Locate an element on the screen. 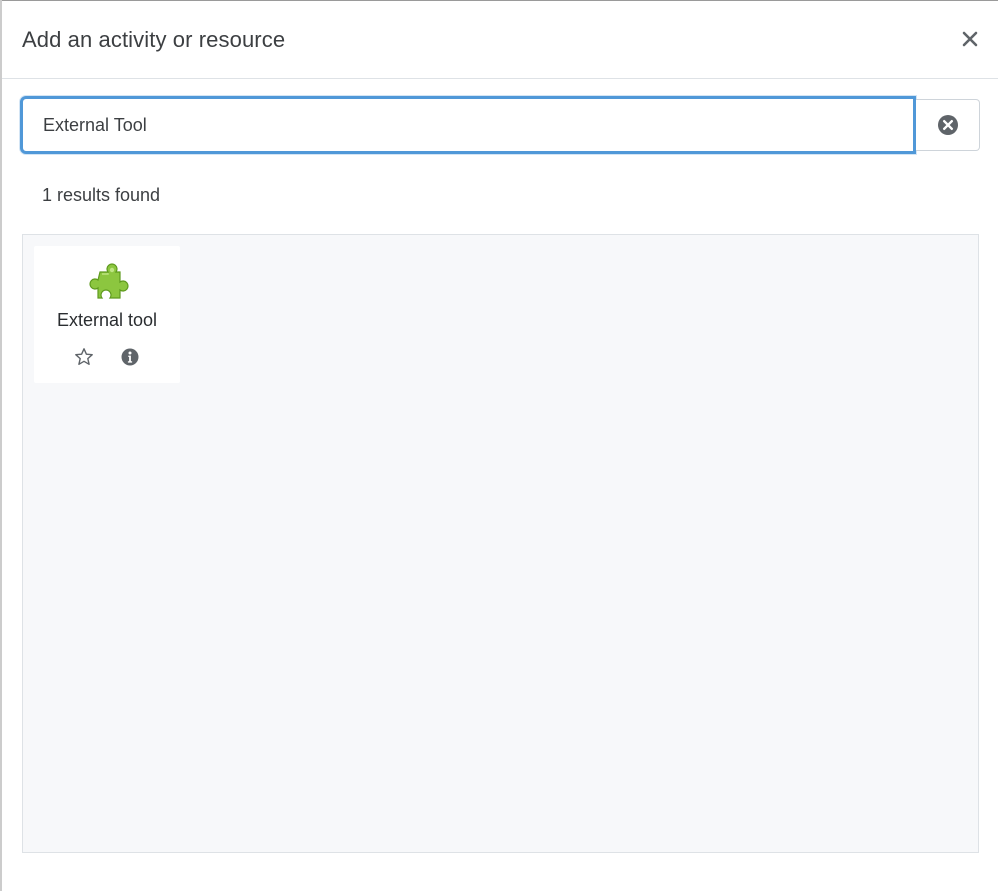 This screenshot has width=998, height=891. close-button is located at coordinates (970, 39).